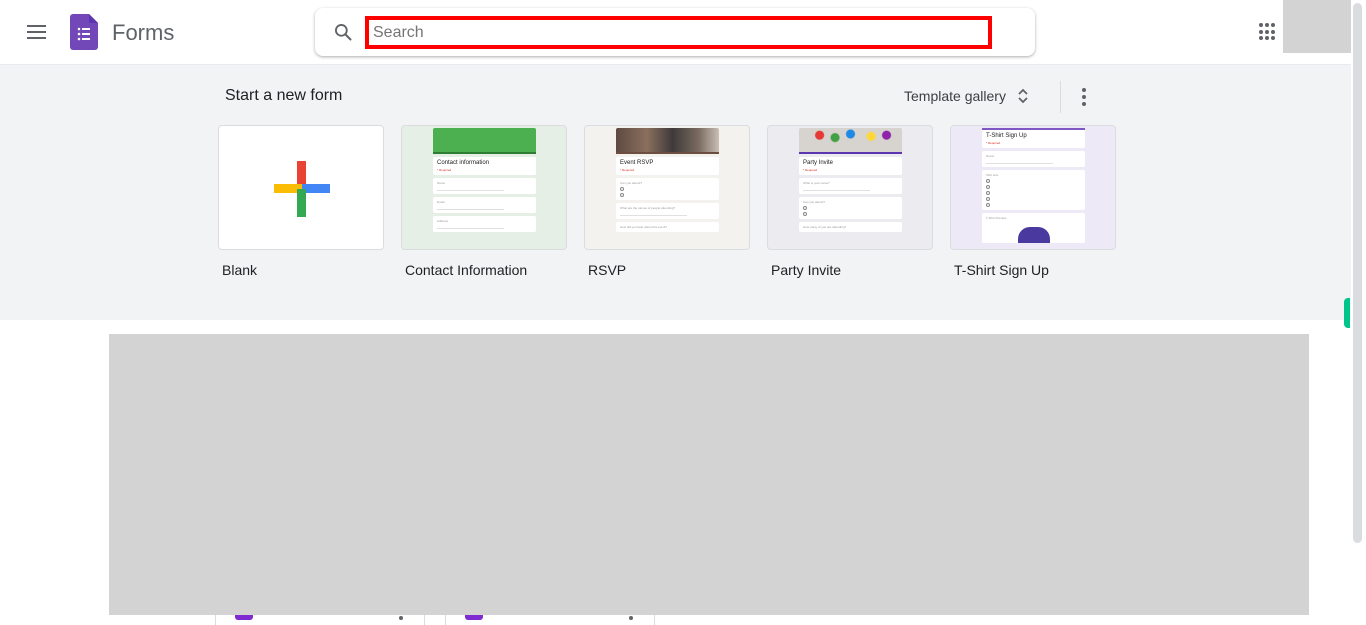 This screenshot has width=1366, height=625. What do you see at coordinates (1033, 139) in the screenshot?
I see `preview-title-card: T-Shirt Sign Up * Required` at bounding box center [1033, 139].